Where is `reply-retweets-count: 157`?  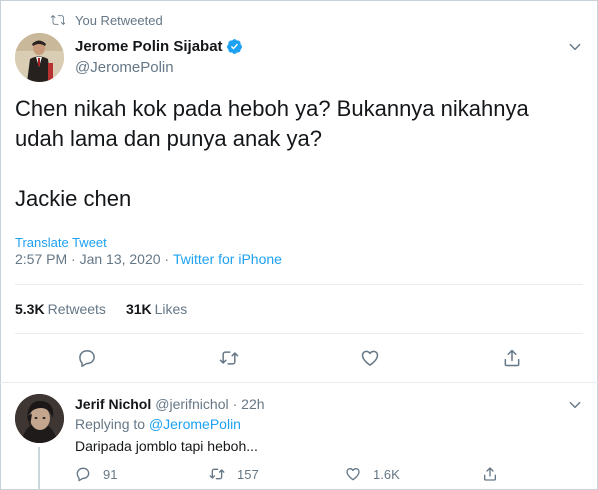
reply-retweets-count: 157 is located at coordinates (248, 474).